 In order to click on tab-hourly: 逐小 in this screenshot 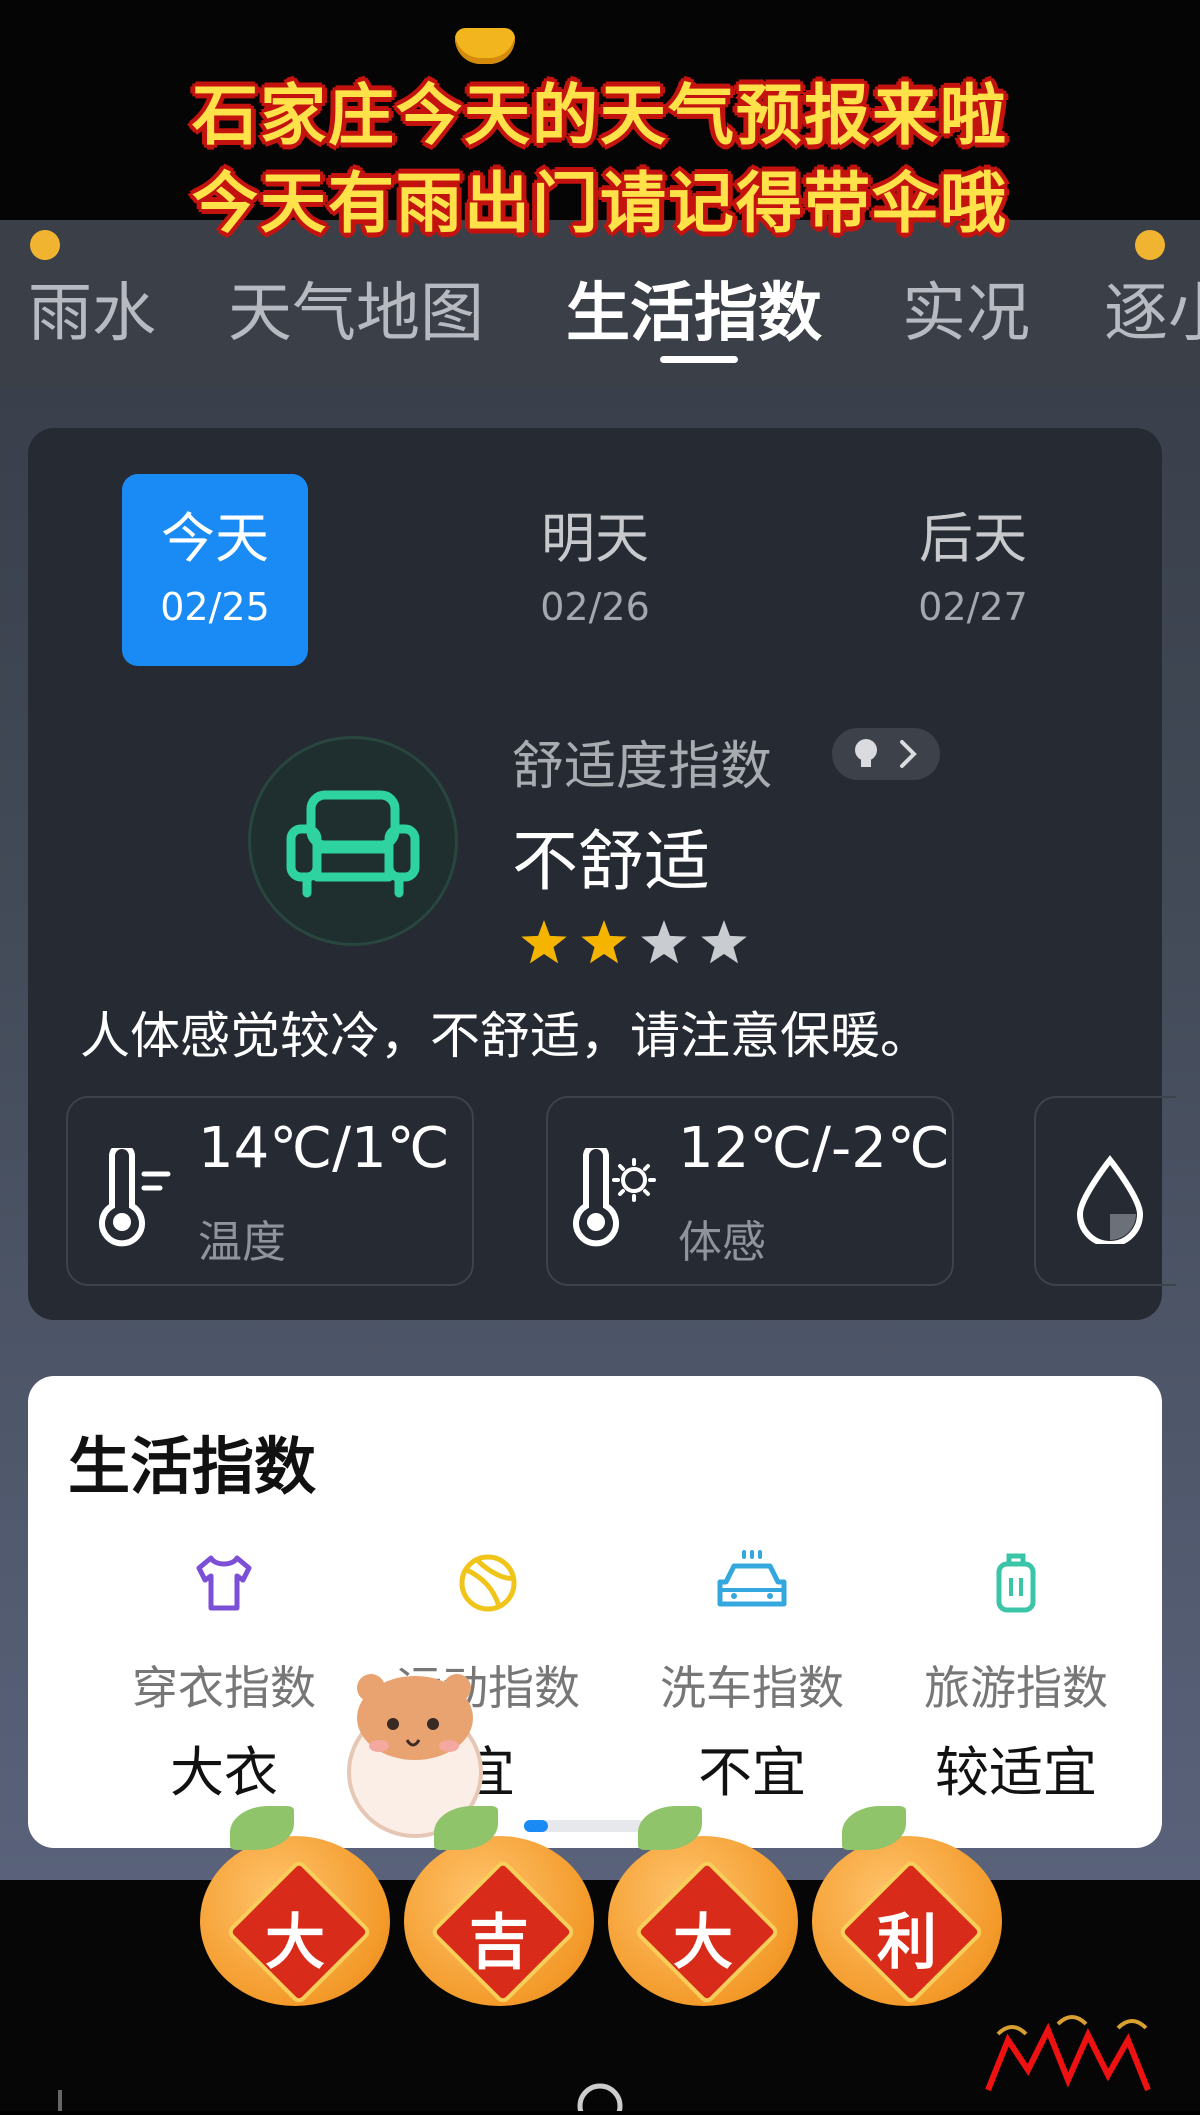, I will do `click(1152, 308)`.